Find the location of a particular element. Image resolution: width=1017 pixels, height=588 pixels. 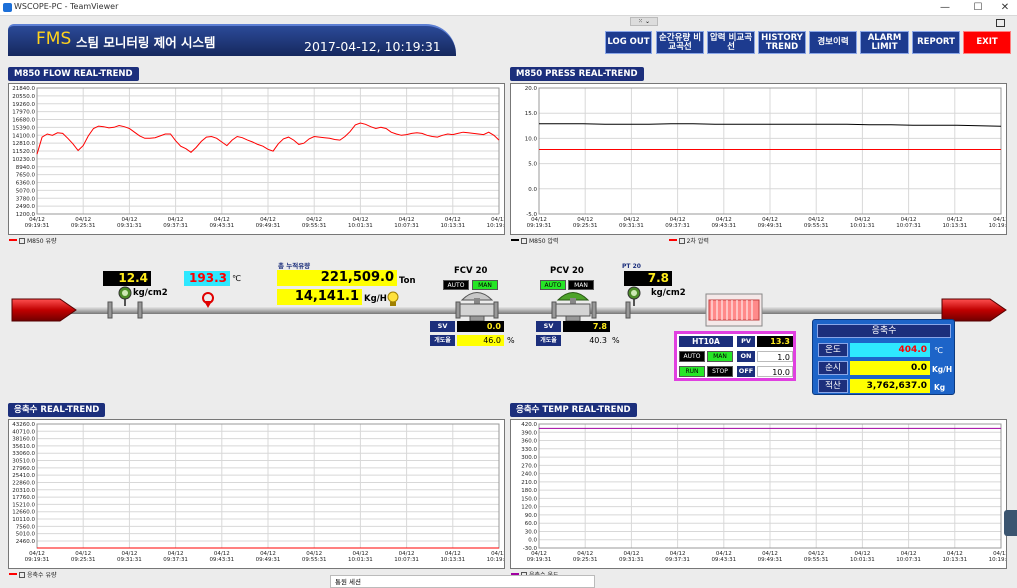

y-tick-label: 300.0 is located at coordinates (529, 458).